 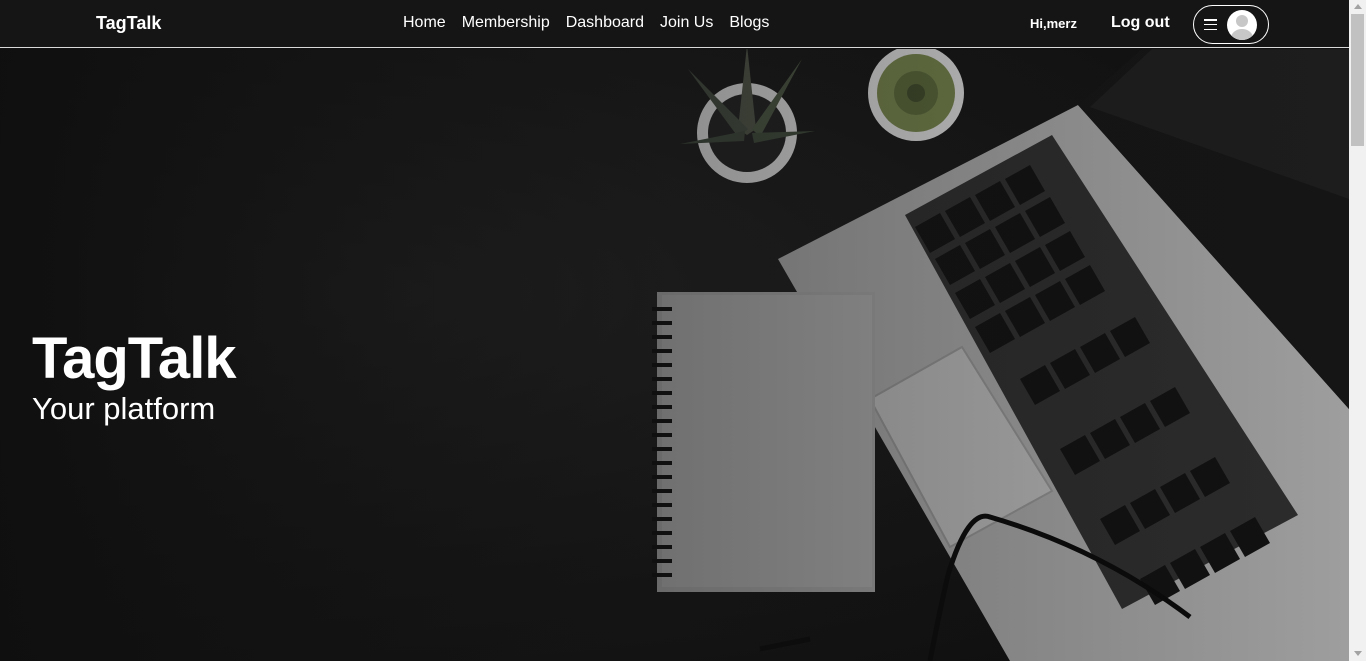 What do you see at coordinates (424, 23) in the screenshot?
I see `nav-link-home: Home` at bounding box center [424, 23].